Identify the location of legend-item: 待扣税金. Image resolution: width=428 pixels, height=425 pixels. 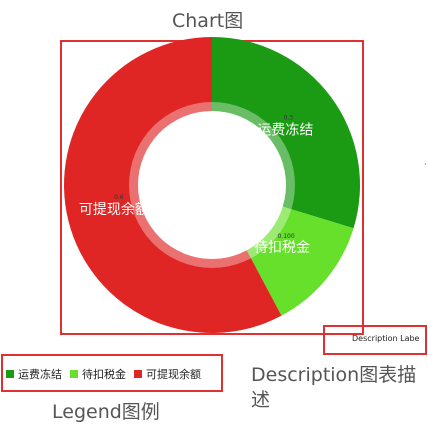
(98, 374).